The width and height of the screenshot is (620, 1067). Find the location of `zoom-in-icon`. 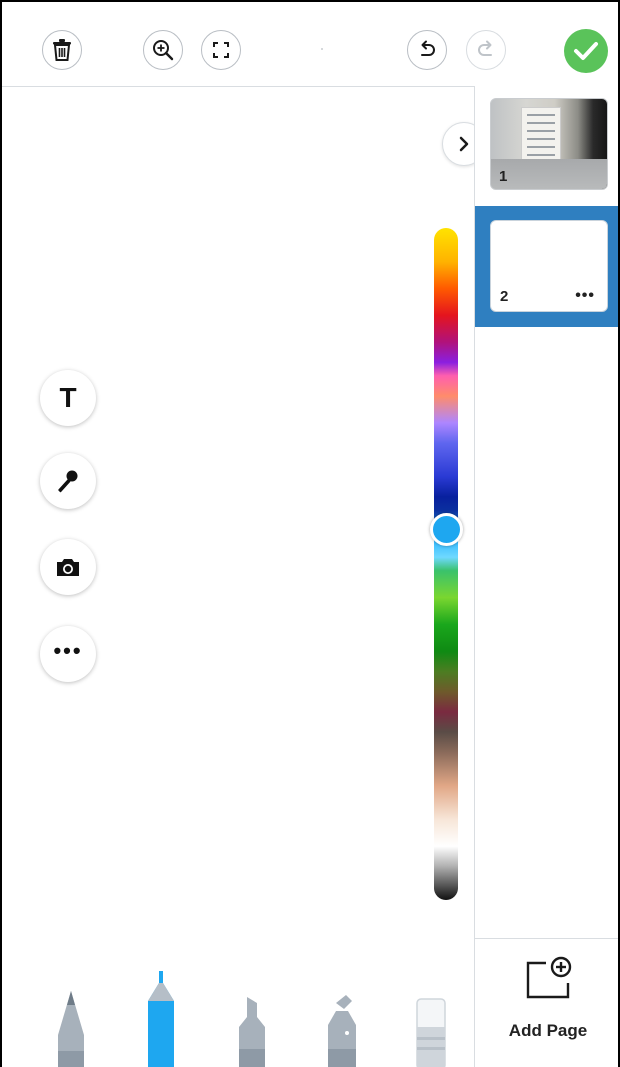

zoom-in-icon is located at coordinates (163, 50).